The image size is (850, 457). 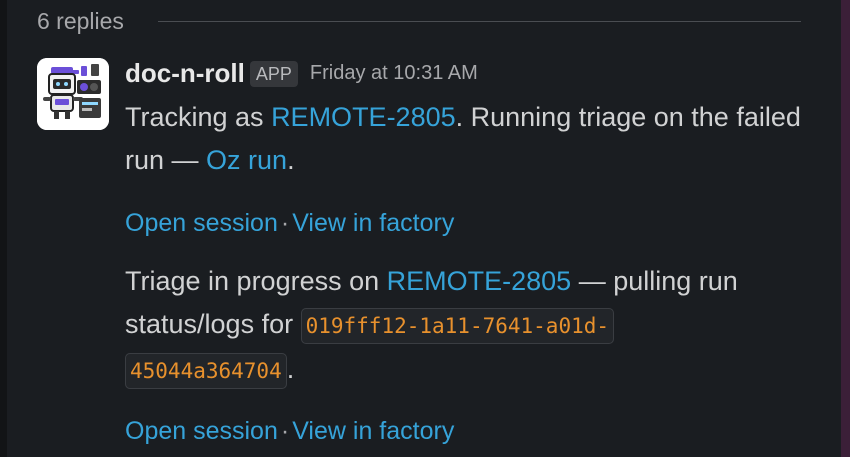 What do you see at coordinates (206, 371) in the screenshot?
I see `run-id-code: 45044a364704` at bounding box center [206, 371].